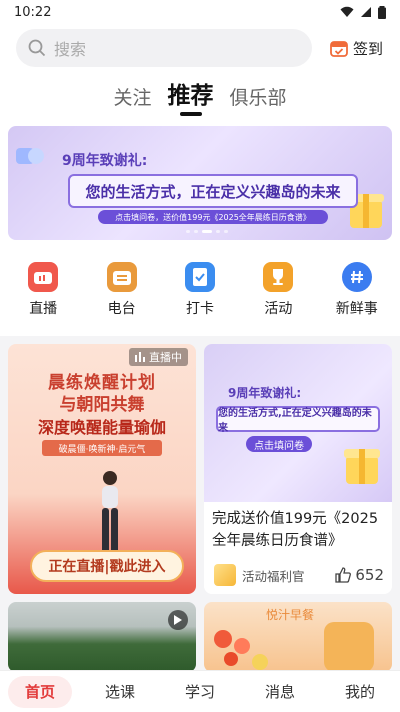 The width and height of the screenshot is (400, 712). I want to click on search-placeholder: 搜索, so click(70, 49).